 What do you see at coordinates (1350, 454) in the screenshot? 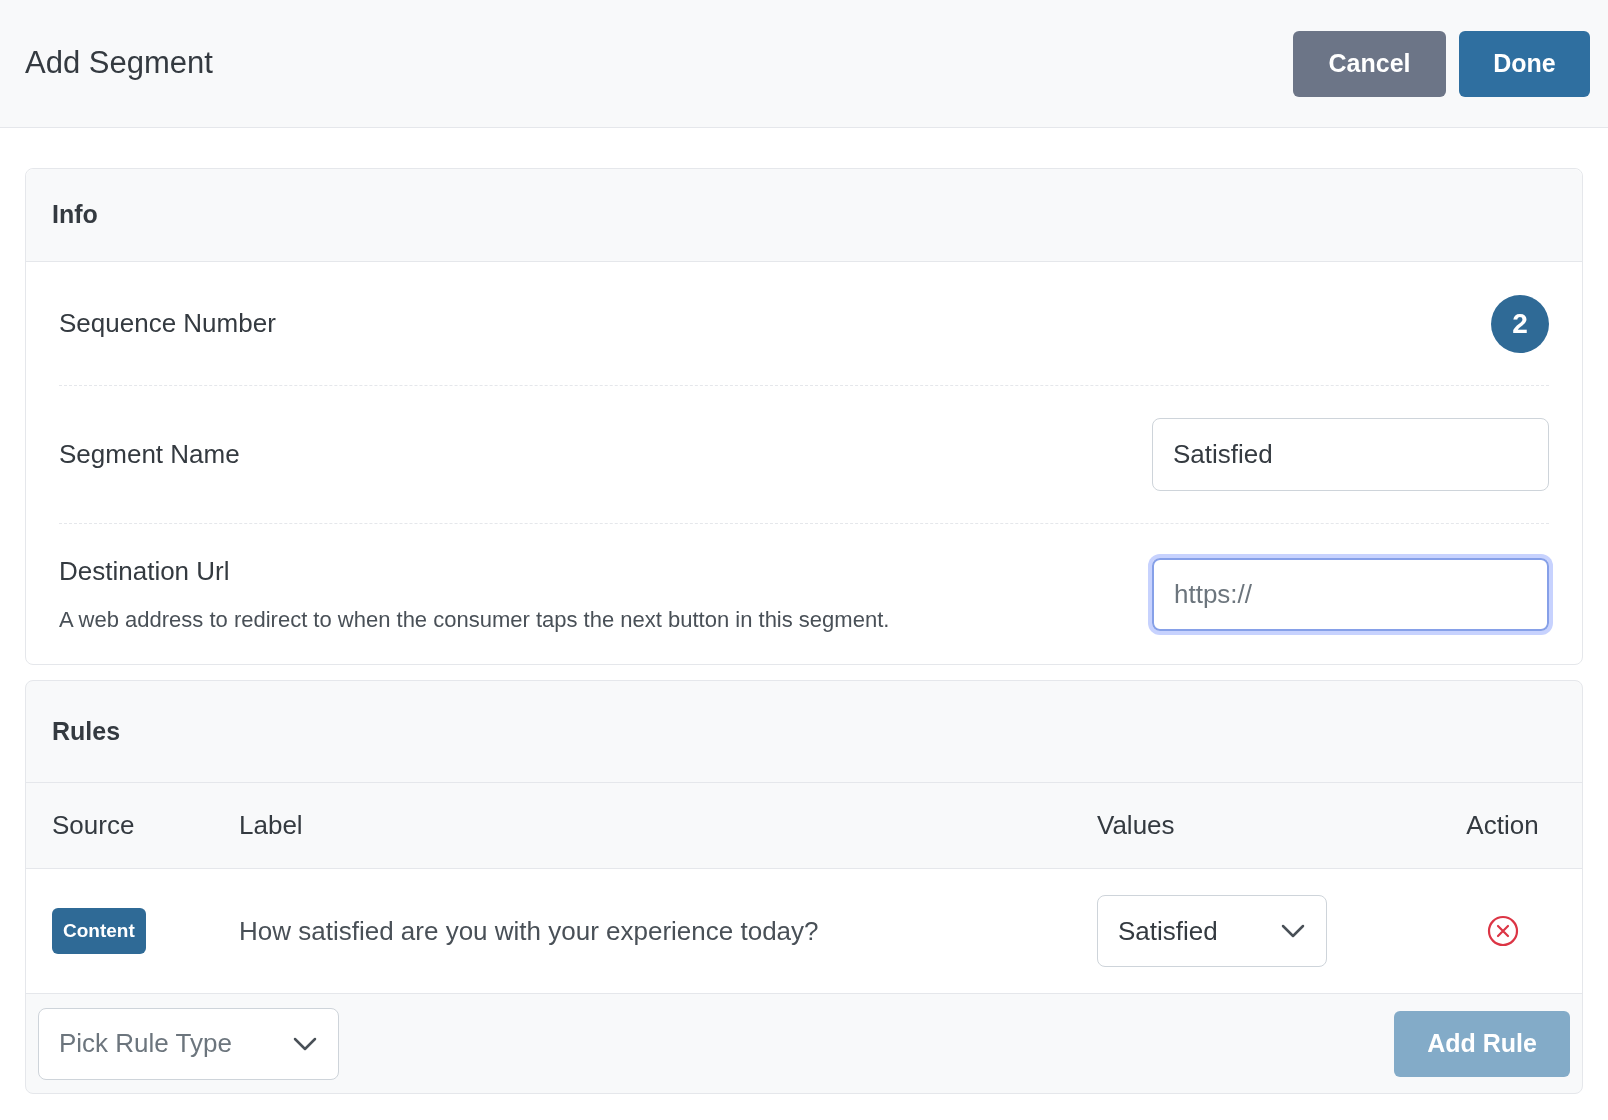
I see `segment-name-input: Satisfied` at bounding box center [1350, 454].